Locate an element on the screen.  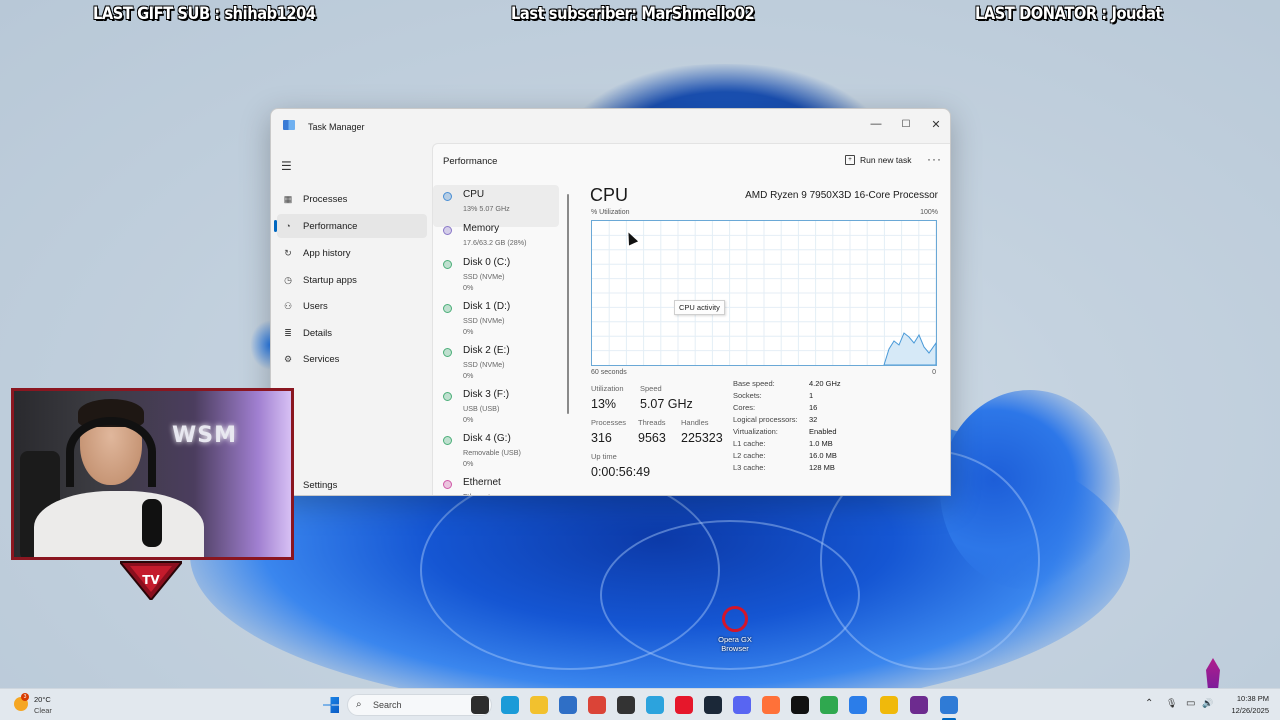
device-item-disk-4-g: Disk 4 (G:) Removable (USB) 0% is located at coordinates (496, 450).